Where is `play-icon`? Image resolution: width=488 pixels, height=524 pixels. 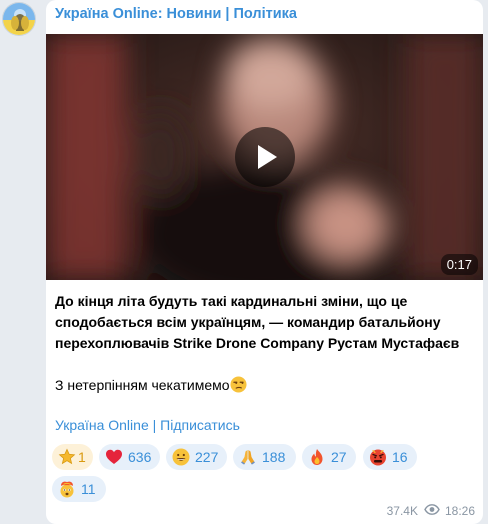
play-icon is located at coordinates (267, 157).